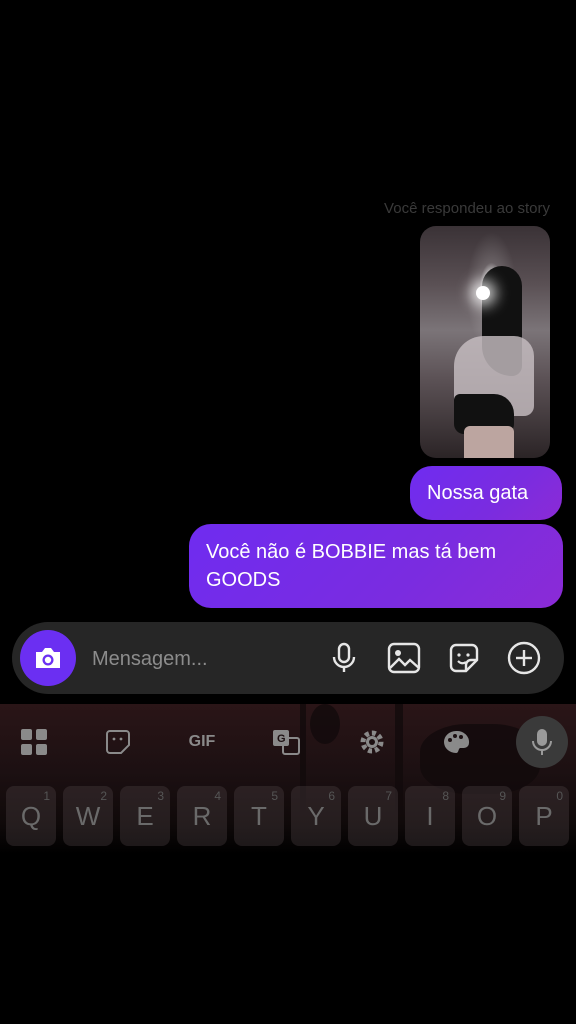 The width and height of the screenshot is (576, 1024). Describe the element at coordinates (467, 208) in the screenshot. I see `story-reply-label: Você respondeu ao story` at that location.